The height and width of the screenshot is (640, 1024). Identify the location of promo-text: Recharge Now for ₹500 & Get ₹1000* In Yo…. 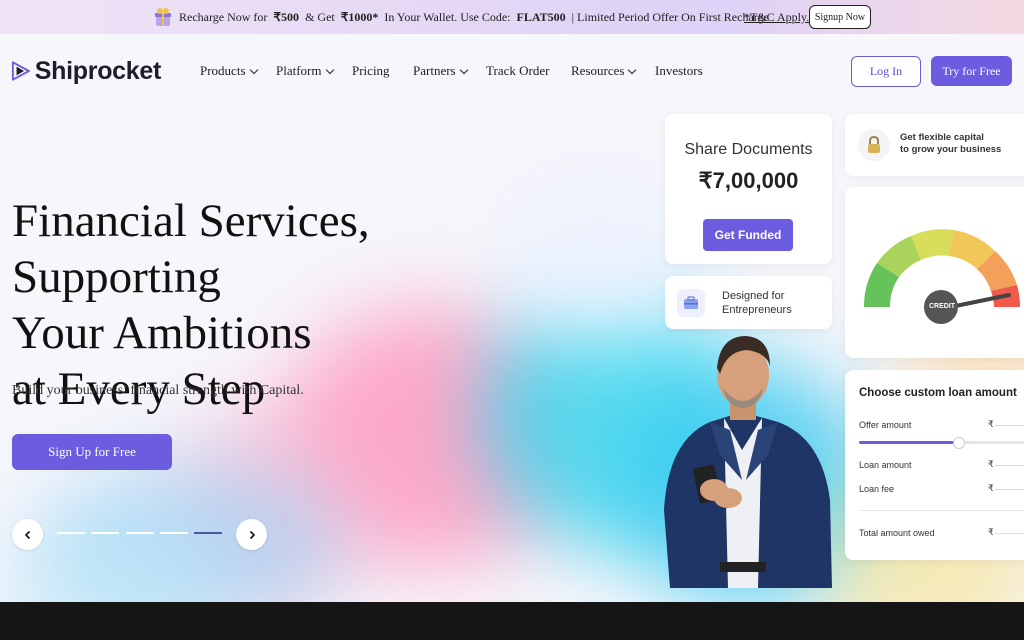
(474, 17).